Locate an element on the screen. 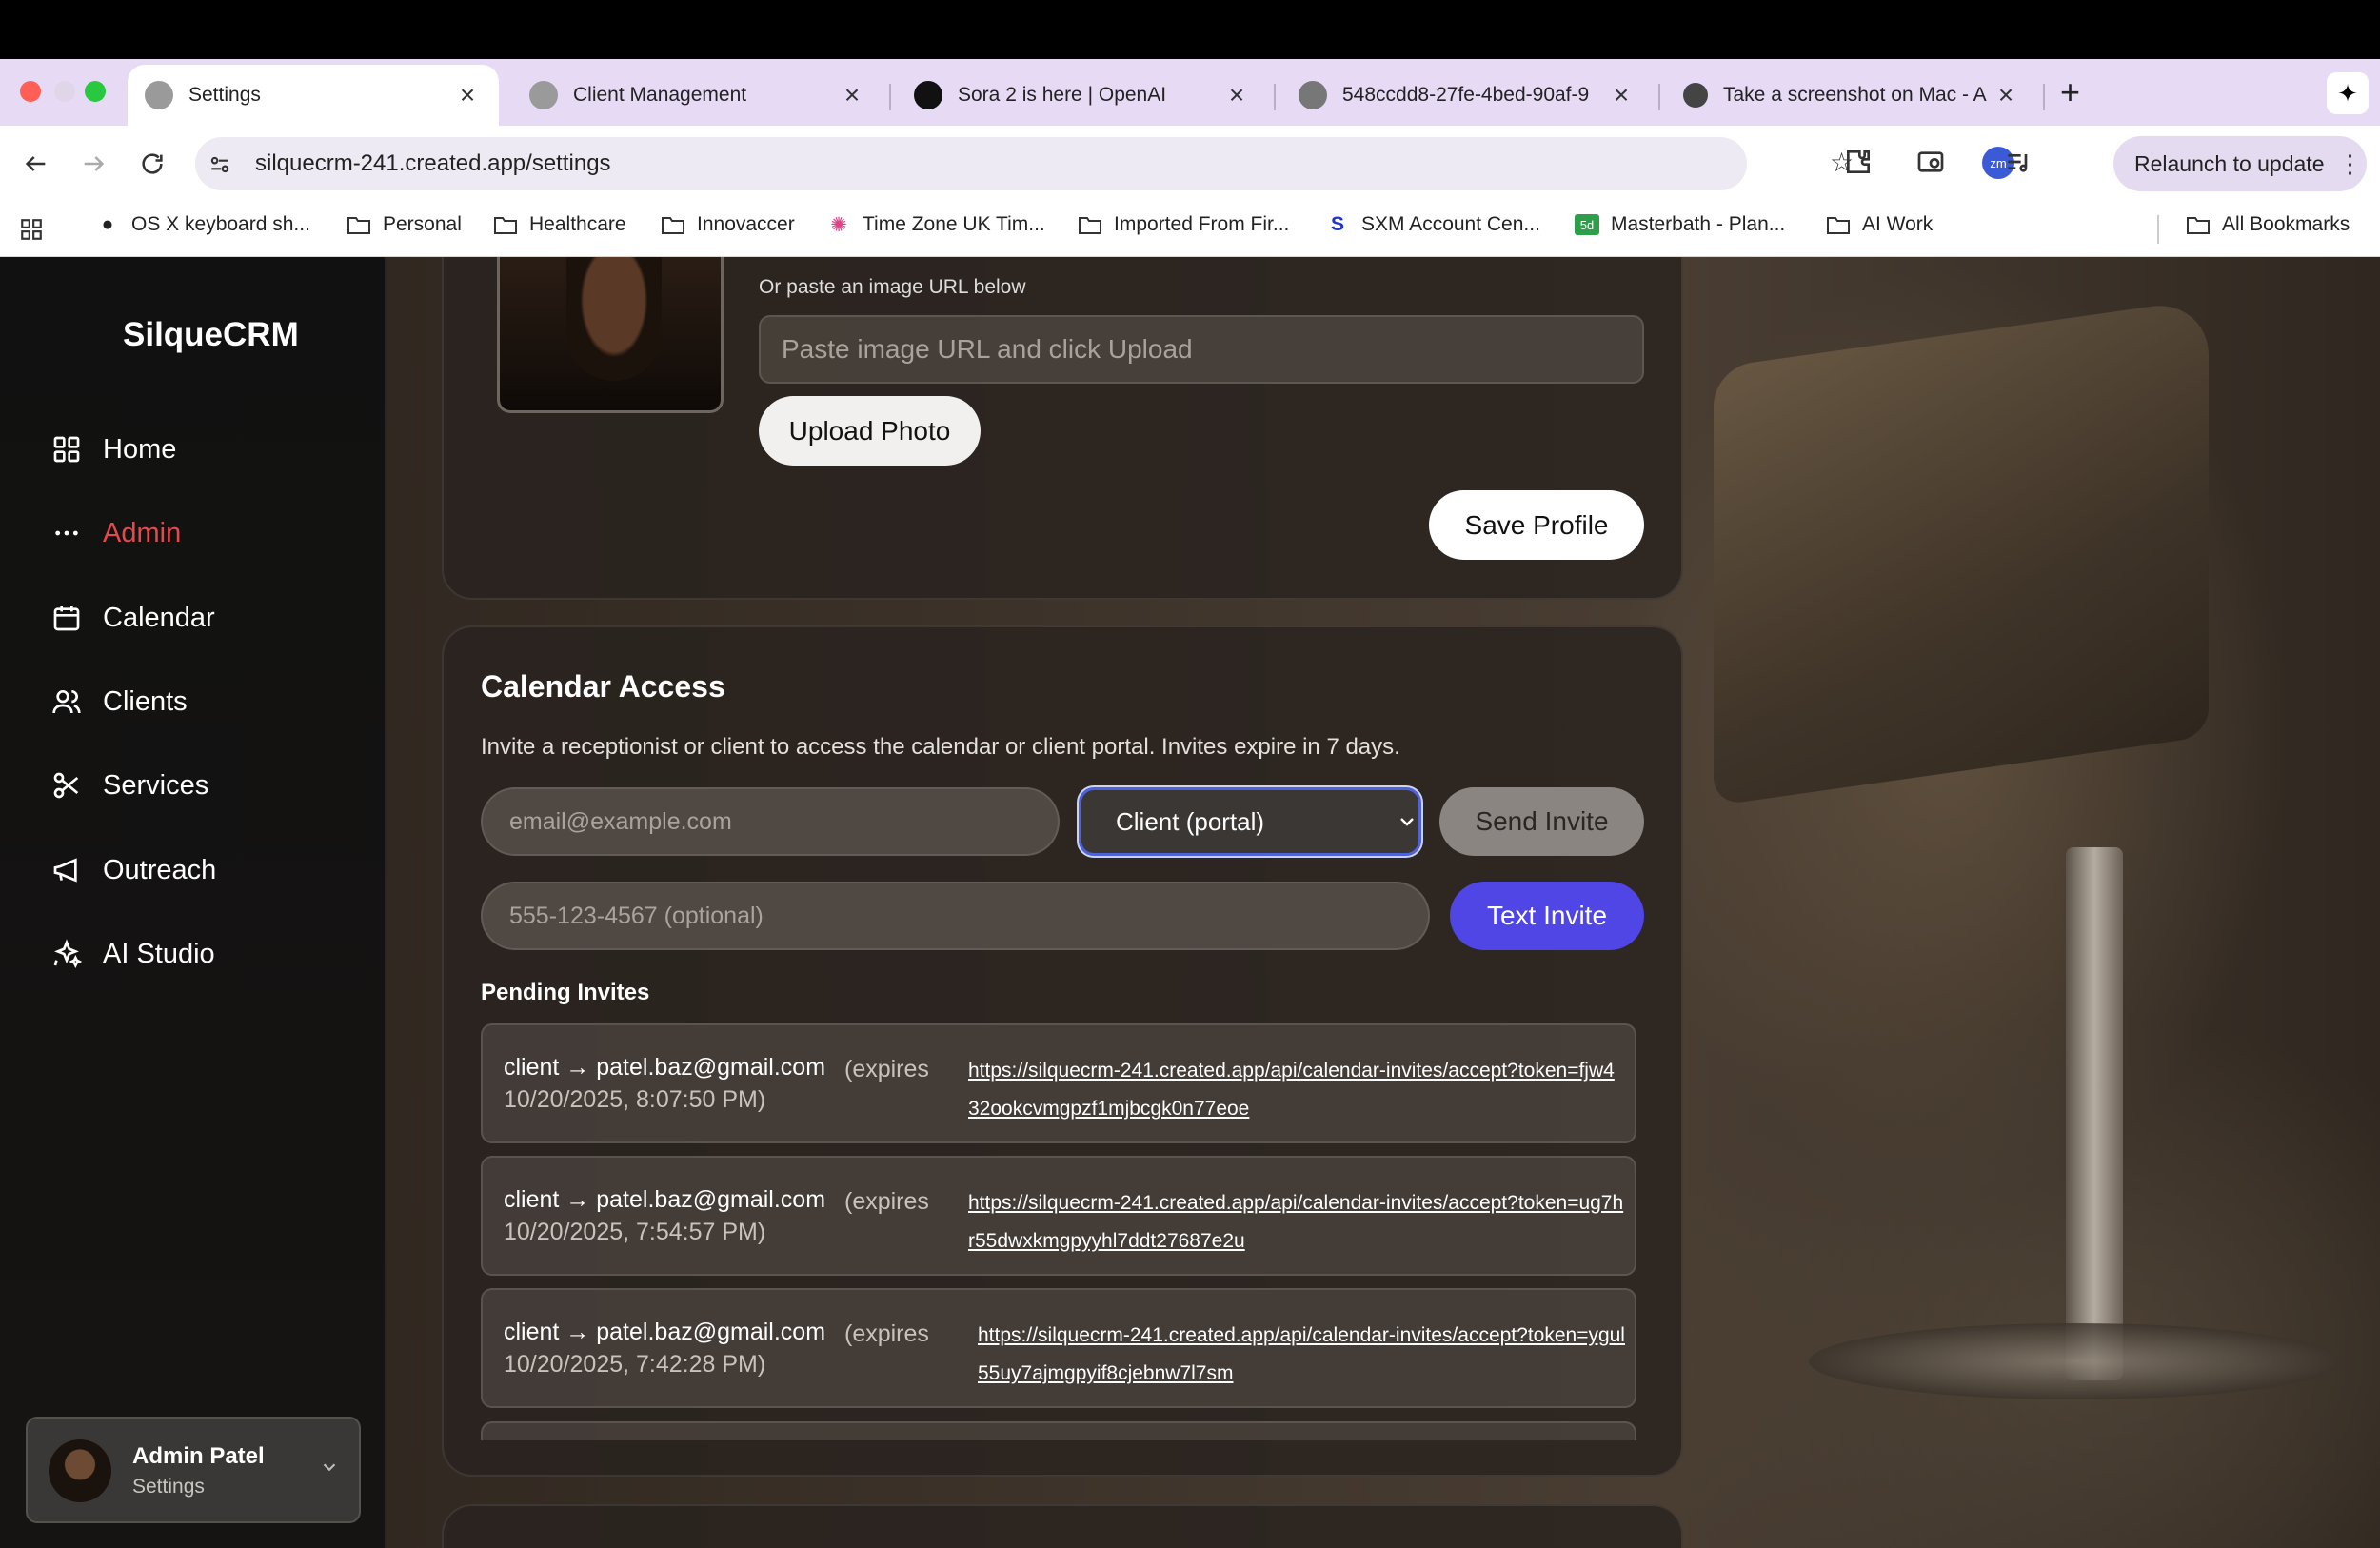 This screenshot has width=2380, height=1548. sparkle-icon: ✦ is located at coordinates (2348, 93).